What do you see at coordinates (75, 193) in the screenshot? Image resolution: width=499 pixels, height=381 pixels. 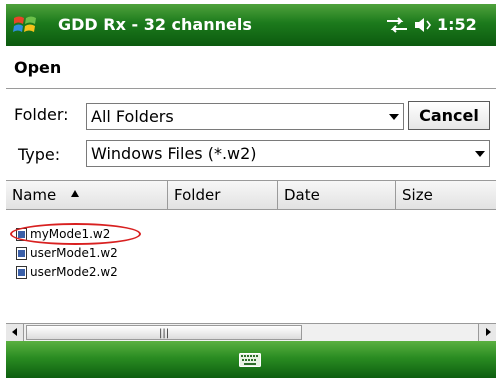 I see `sort-ascending-icon` at bounding box center [75, 193].